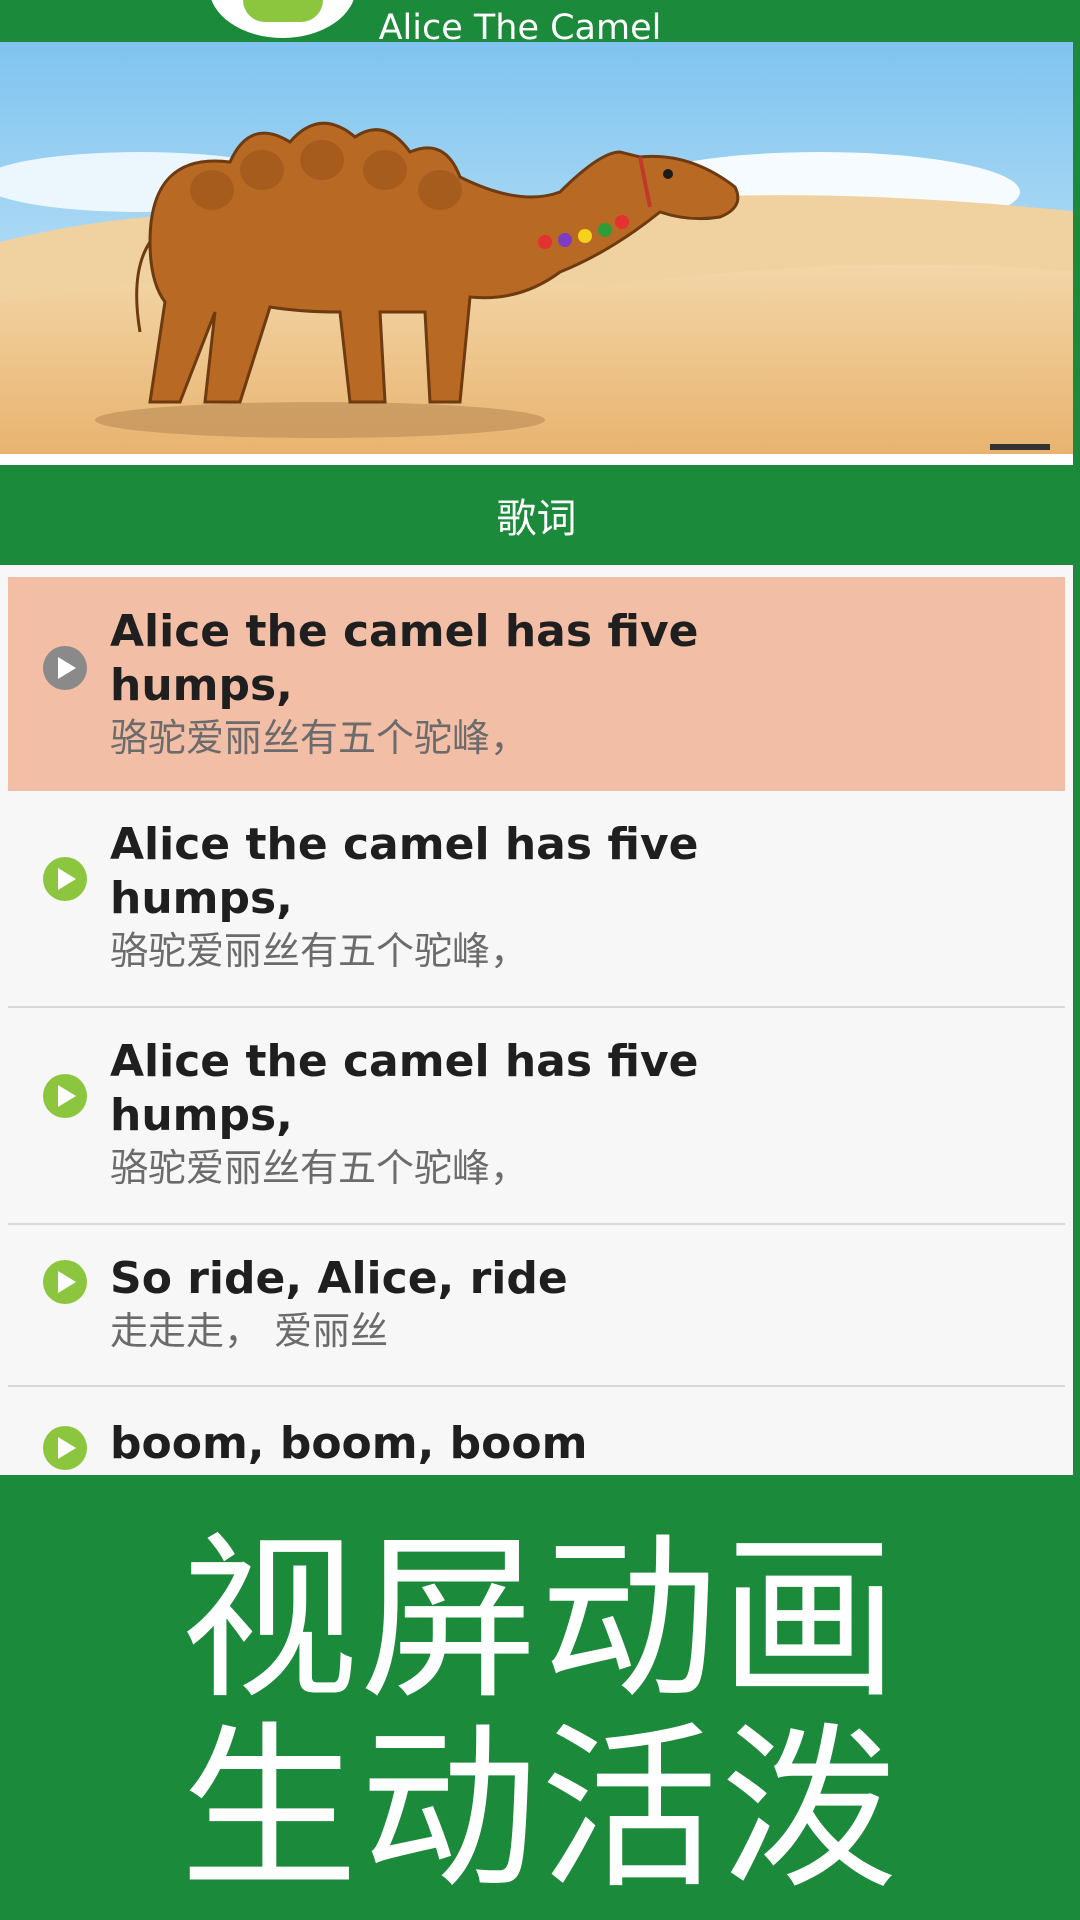 The image size is (1080, 1920). Describe the element at coordinates (540, 459) in the screenshot. I see `divider` at that location.